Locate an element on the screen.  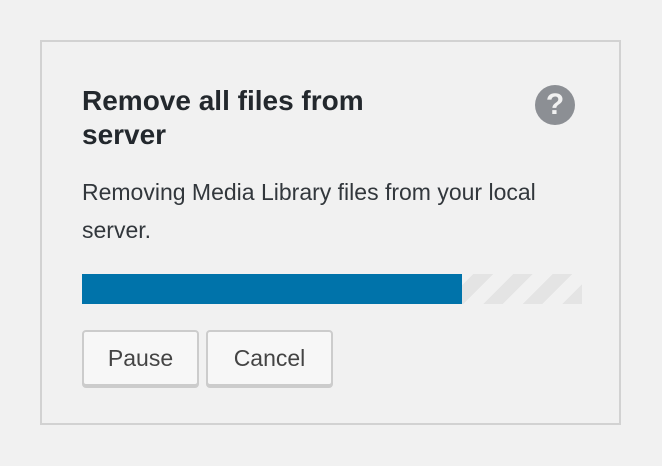
pause-button: Pause is located at coordinates (140, 358).